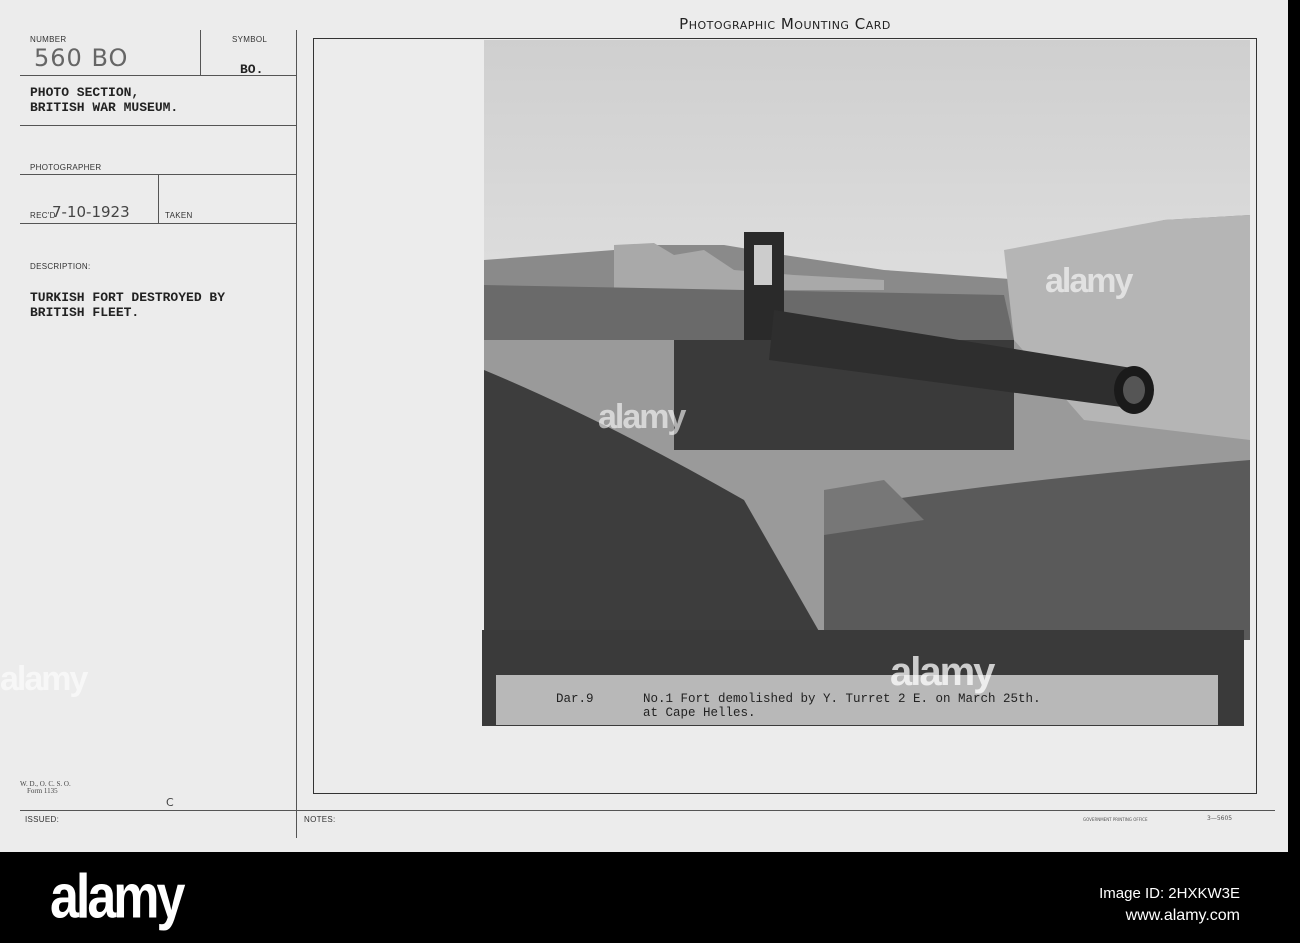  What do you see at coordinates (85, 92) in the screenshot?
I see `org-line-1: PHOTO SECTION,` at bounding box center [85, 92].